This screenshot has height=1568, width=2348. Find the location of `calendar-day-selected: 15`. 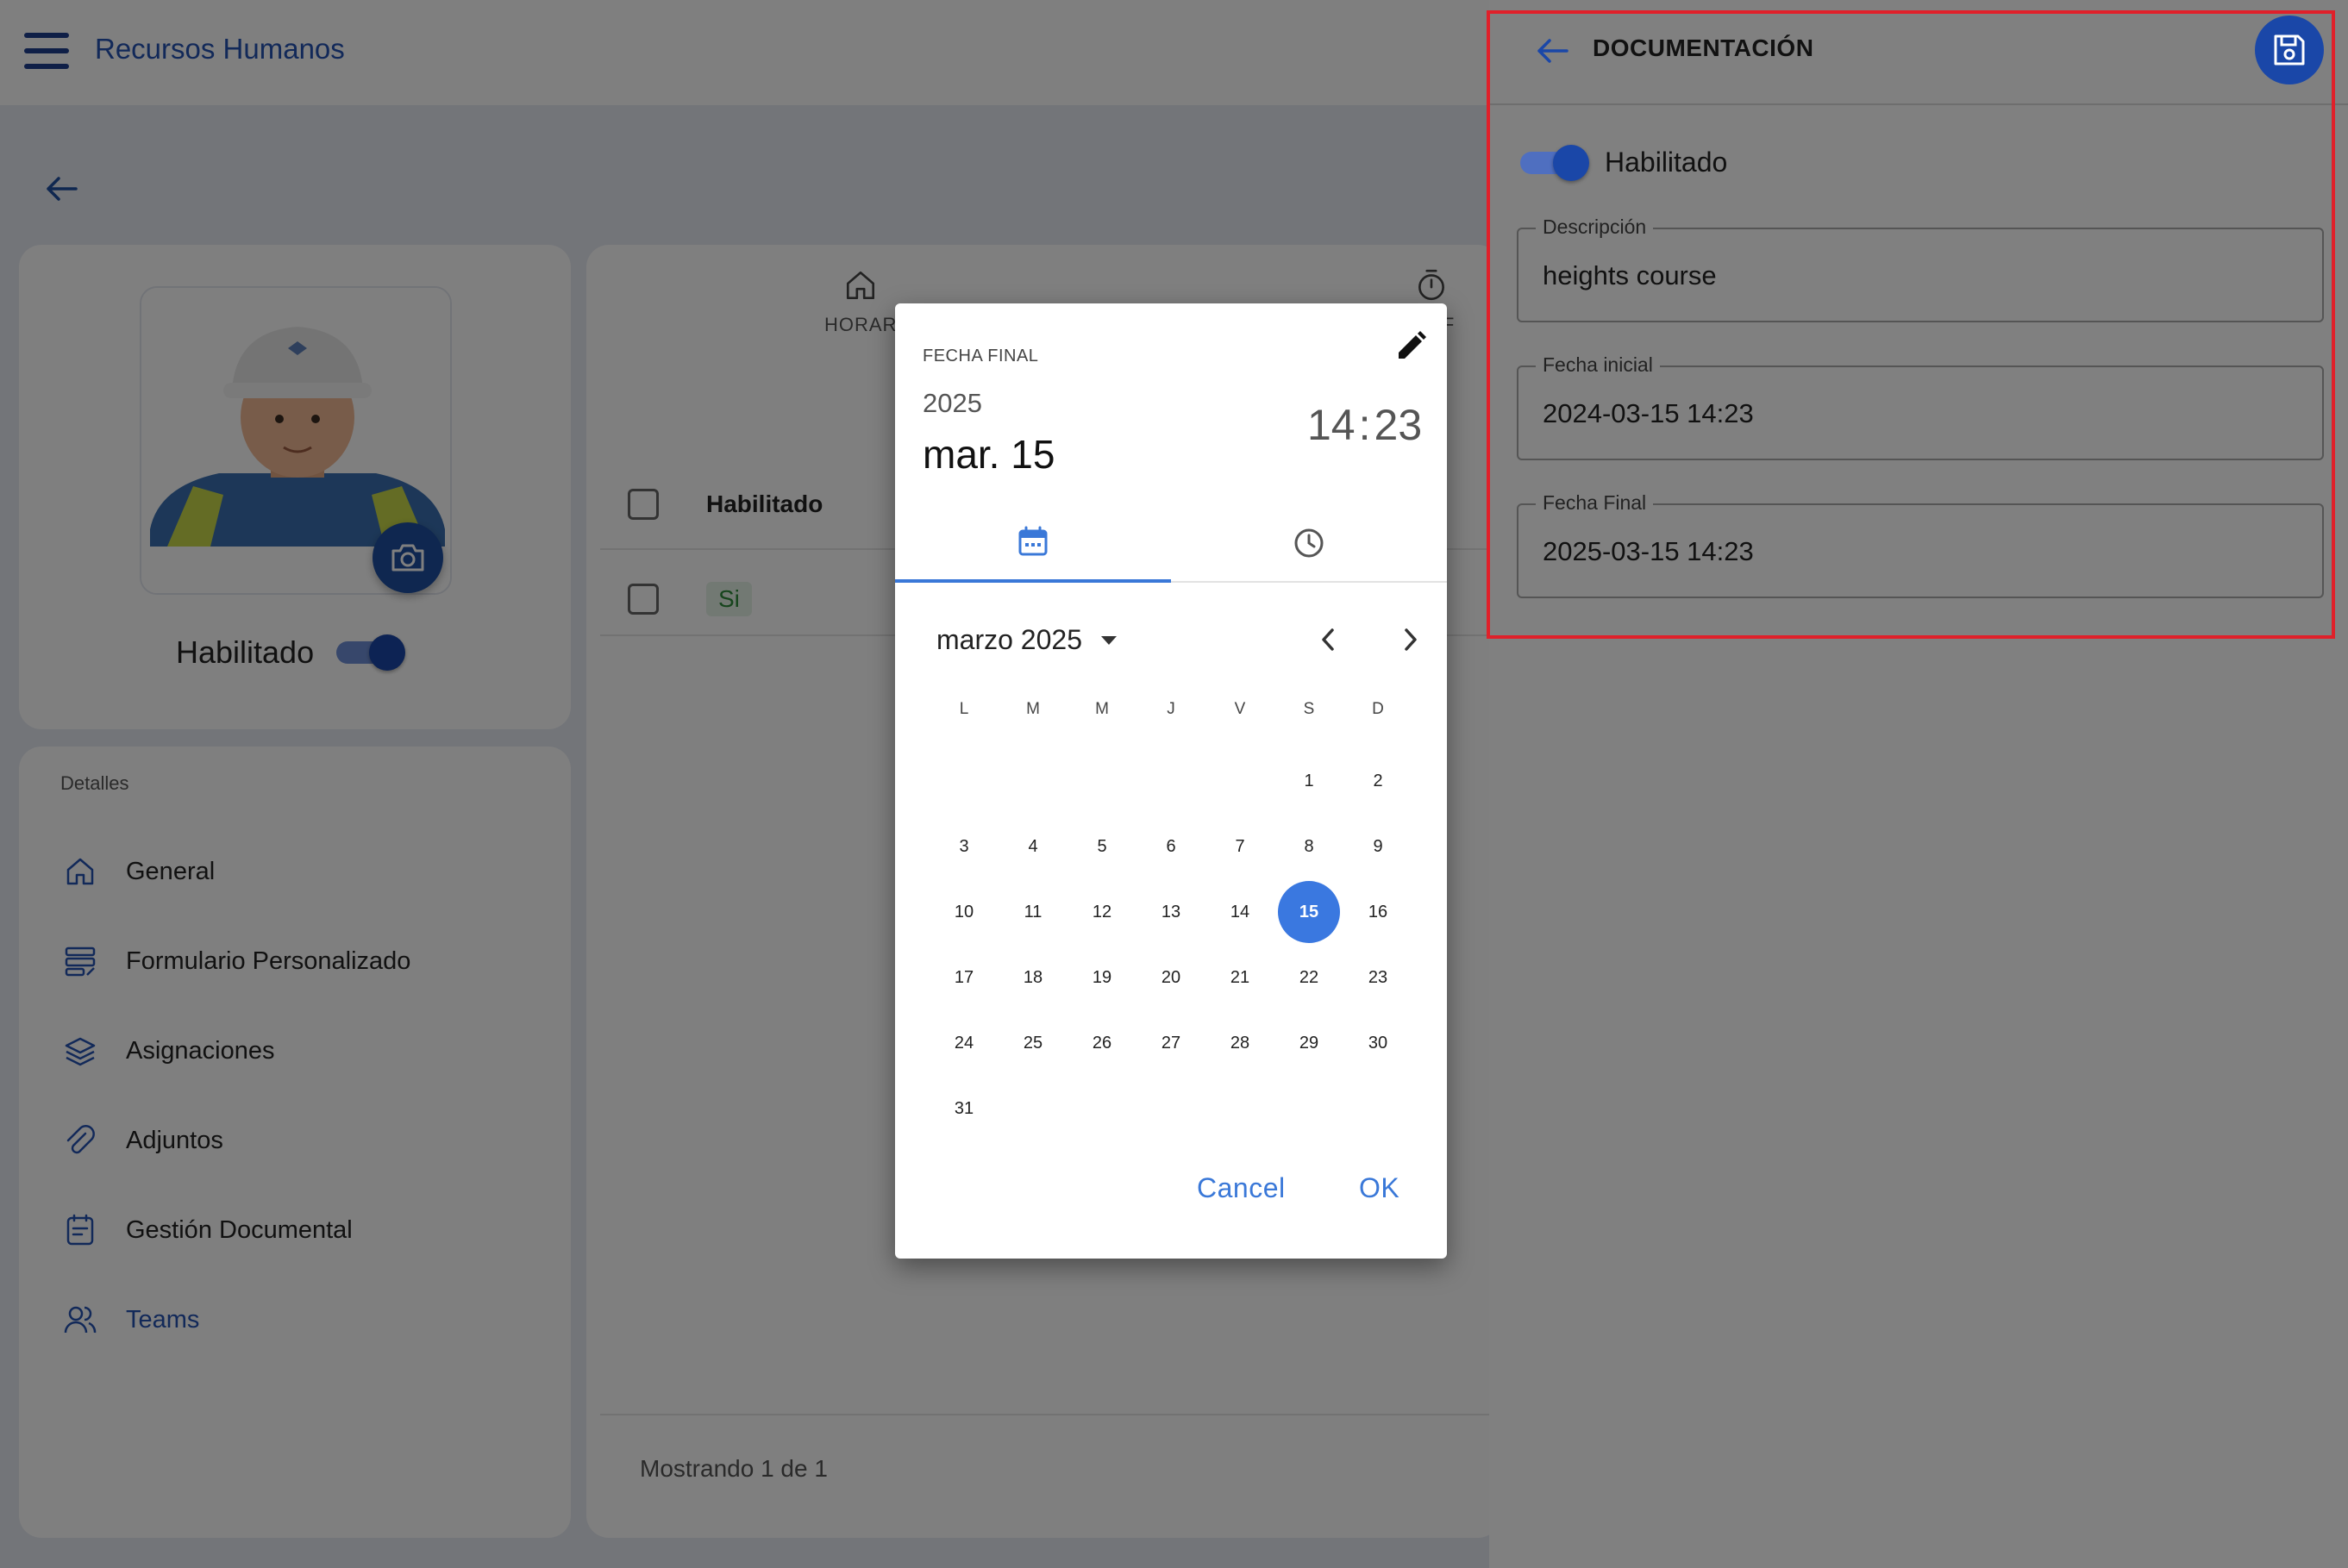

calendar-day-selected: 15 is located at coordinates (1309, 912).